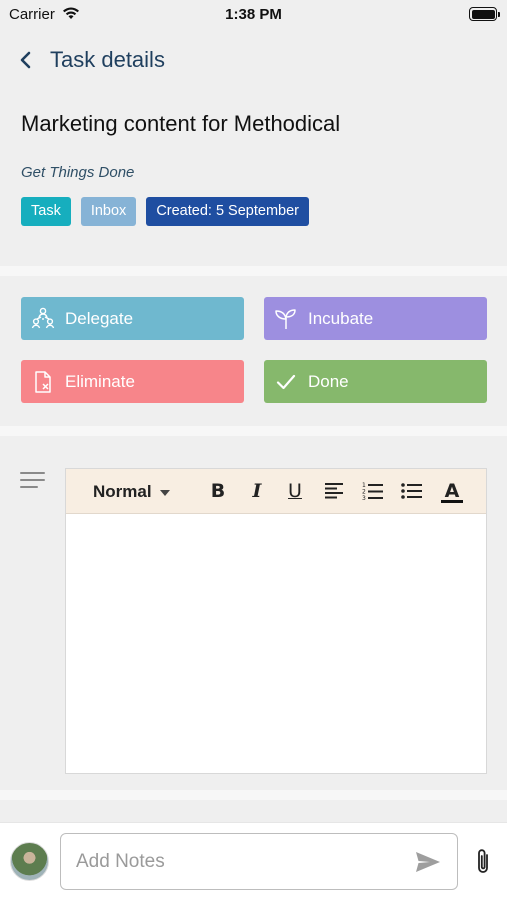 The height and width of the screenshot is (900, 507). What do you see at coordinates (483, 862) in the screenshot?
I see `paperclip-icon` at bounding box center [483, 862].